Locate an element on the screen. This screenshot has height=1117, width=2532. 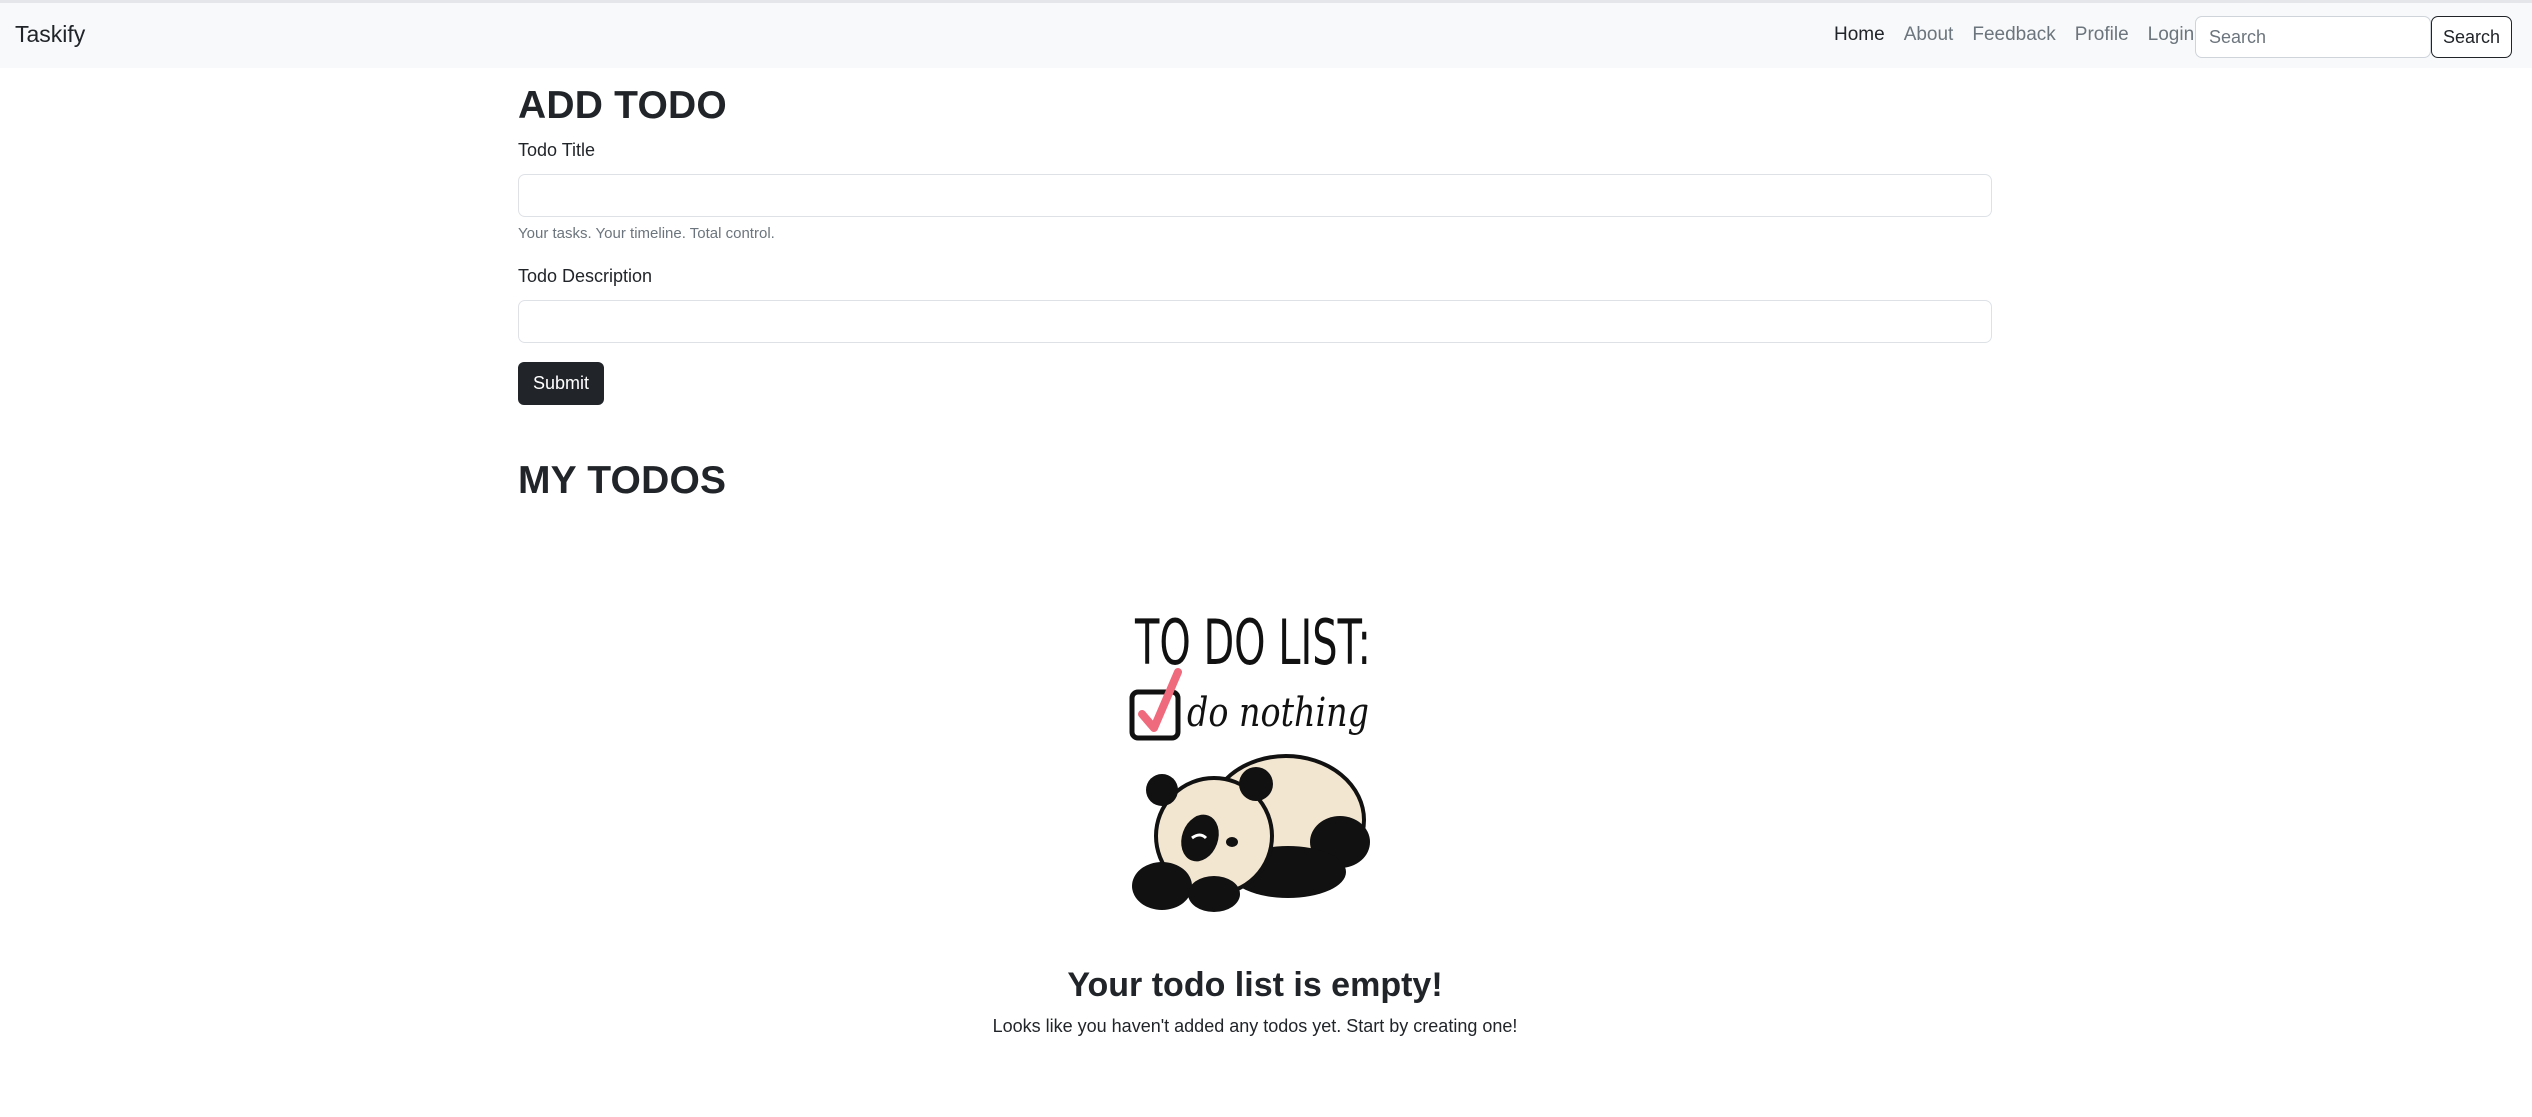
checked-box-icon is located at coordinates (1155, 704).